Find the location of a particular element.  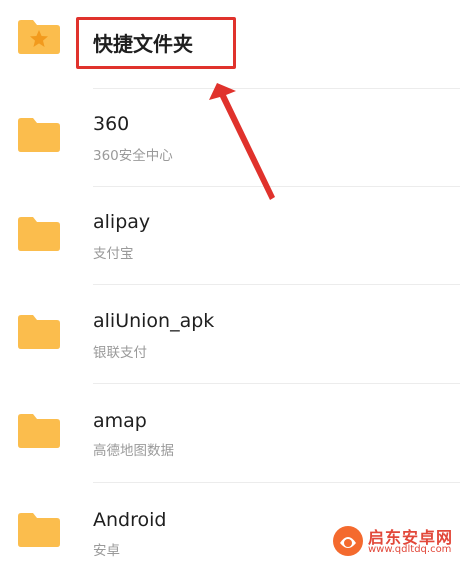

folder-subtitle: 支付宝 is located at coordinates (113, 254).